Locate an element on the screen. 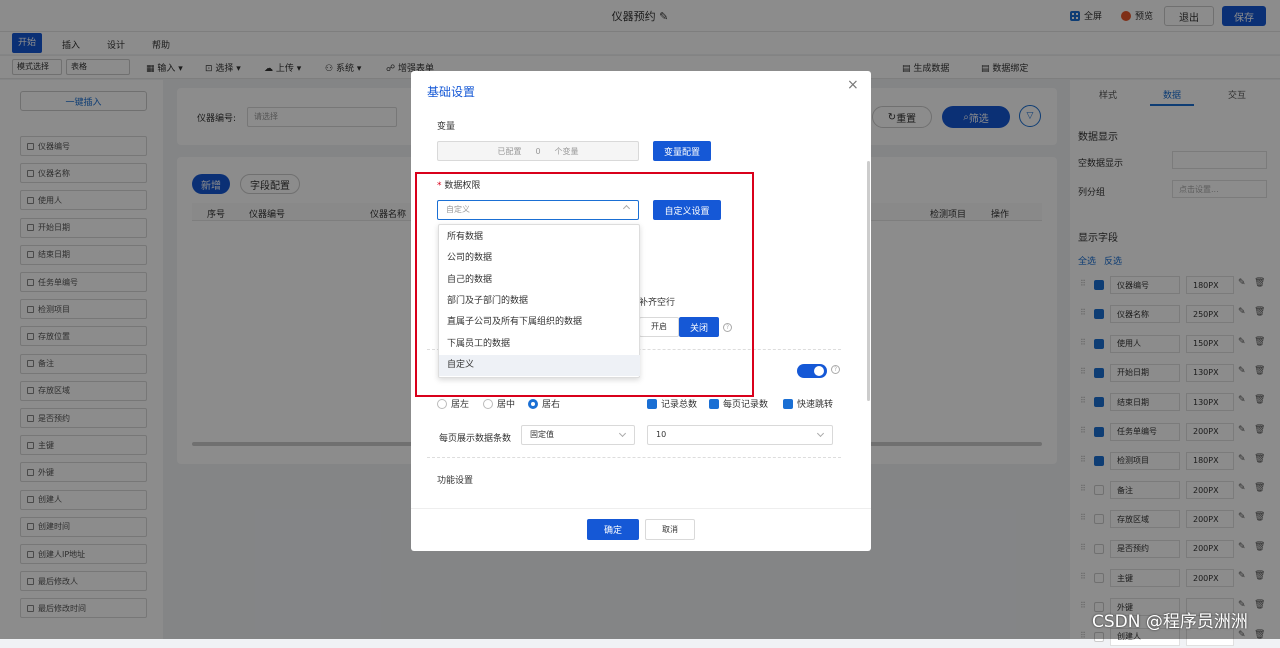  modal-footer-divider is located at coordinates (641, 508).